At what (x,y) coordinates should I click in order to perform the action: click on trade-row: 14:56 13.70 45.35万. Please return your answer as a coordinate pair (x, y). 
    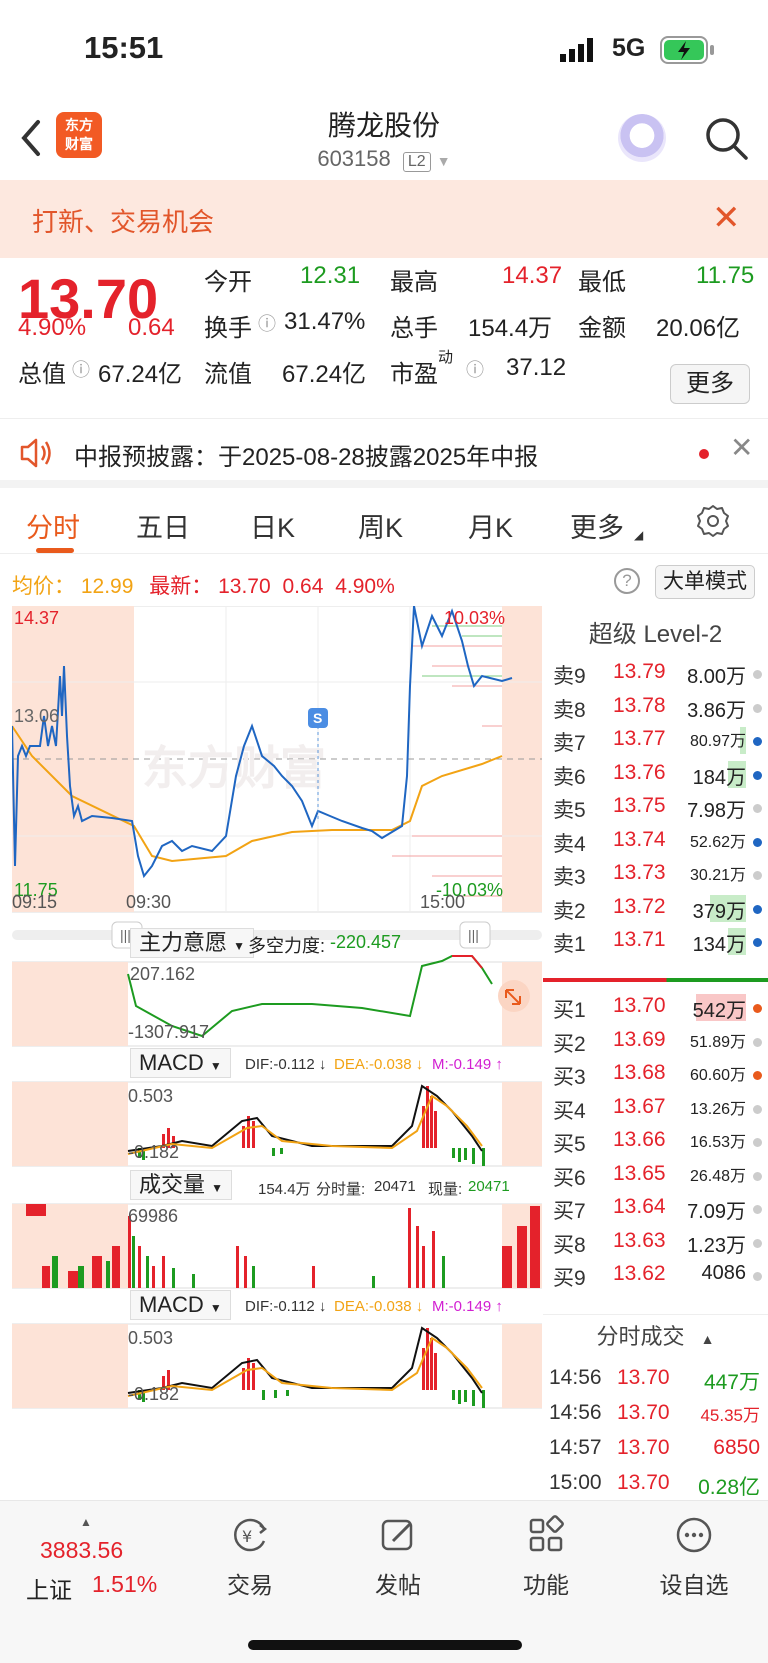
    Looking at the image, I should click on (655, 1415).